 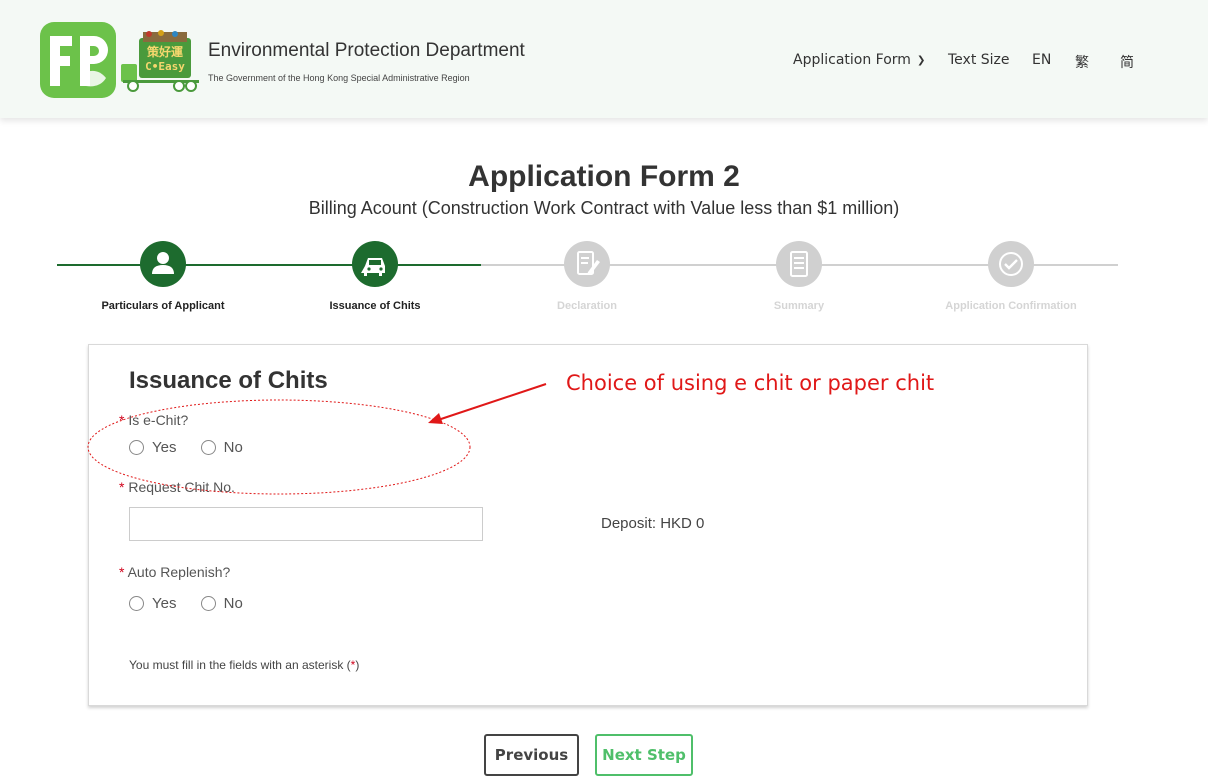 I want to click on auto-replenish-yes-radio: Yes, so click(x=152, y=603).